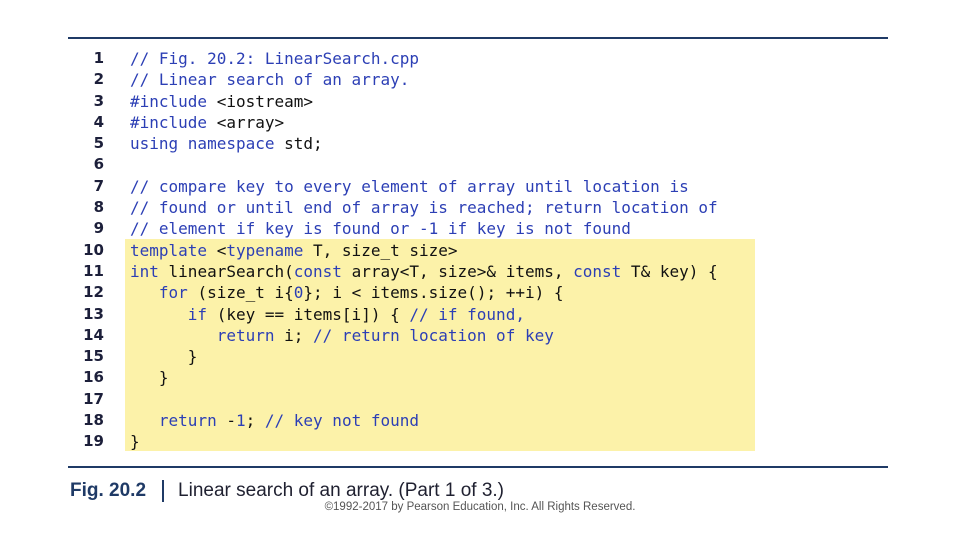 The image size is (960, 540). Describe the element at coordinates (420, 101) in the screenshot. I see `code-line: 3 #include <iostream>` at that location.